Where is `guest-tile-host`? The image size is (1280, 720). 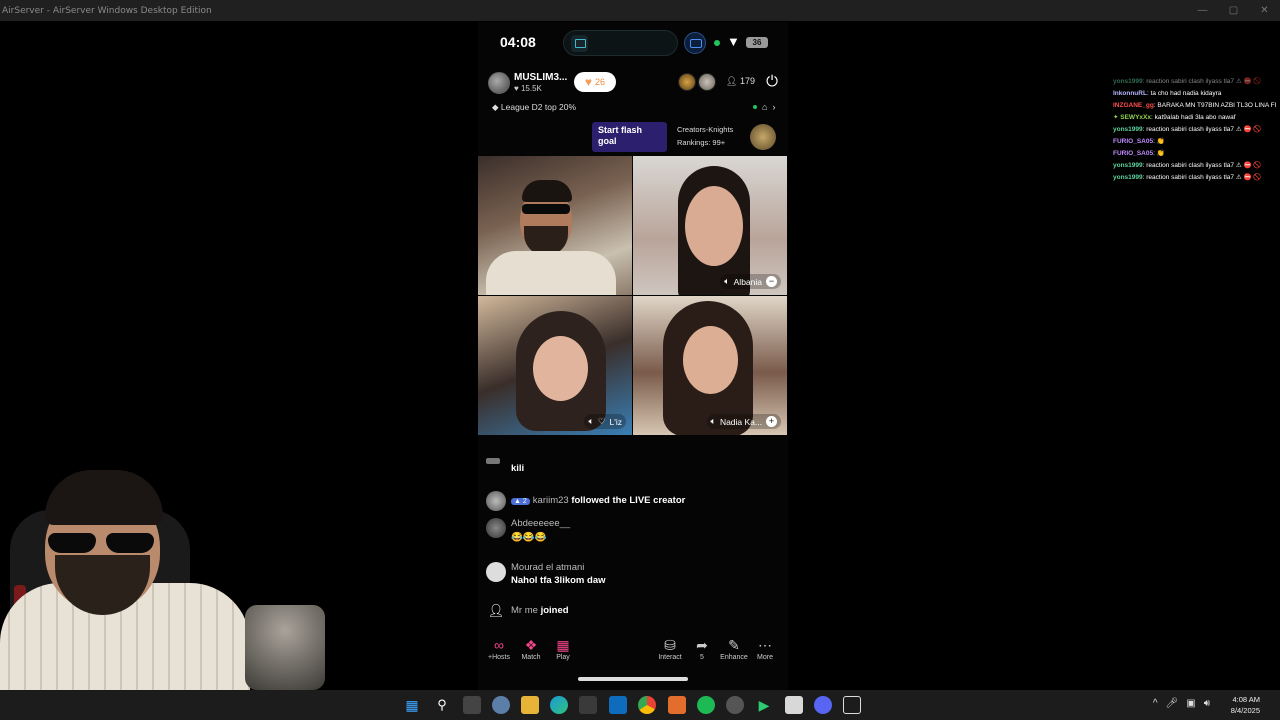 guest-tile-host is located at coordinates (555, 225).